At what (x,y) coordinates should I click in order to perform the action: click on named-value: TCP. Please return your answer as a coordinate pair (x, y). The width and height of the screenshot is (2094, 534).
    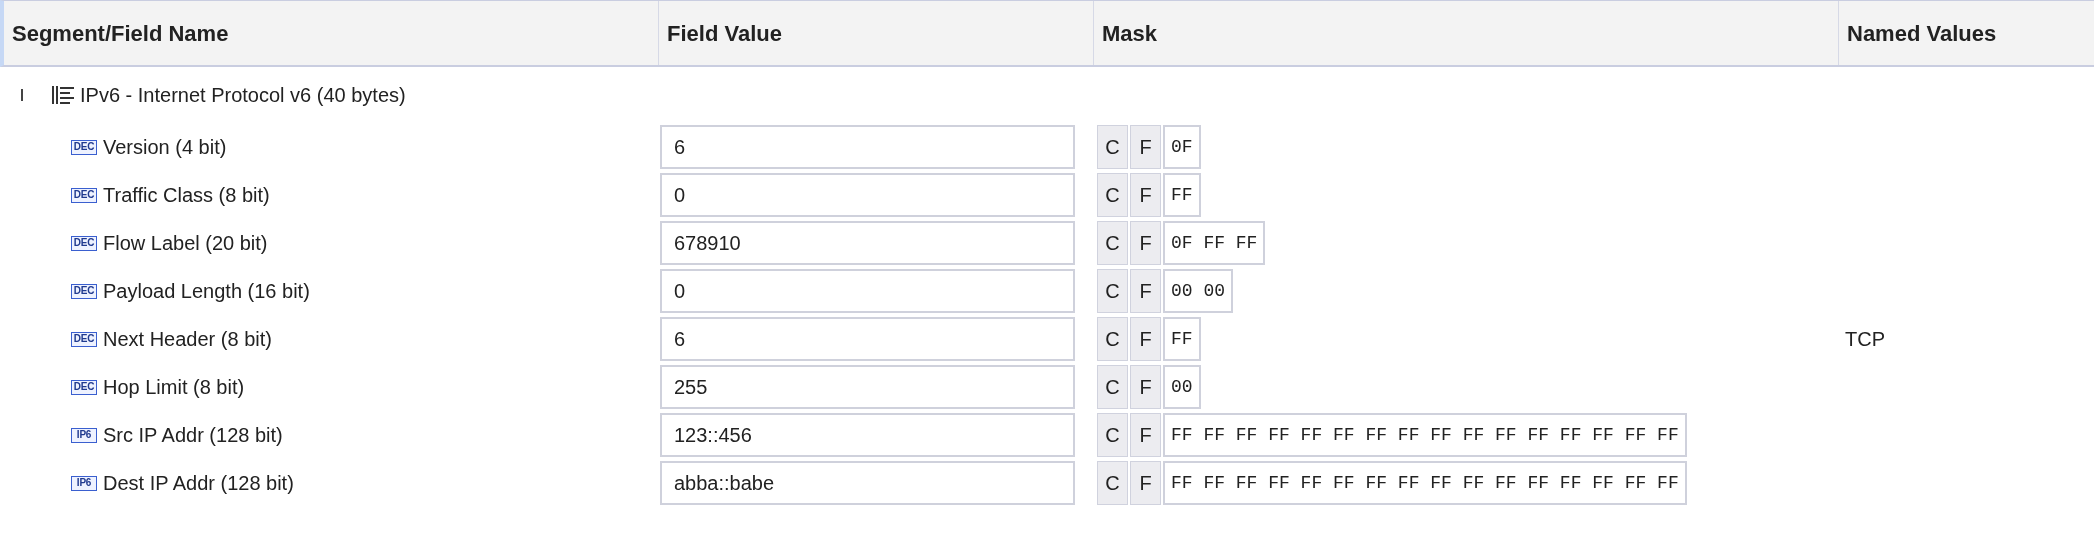
    Looking at the image, I should click on (1865, 339).